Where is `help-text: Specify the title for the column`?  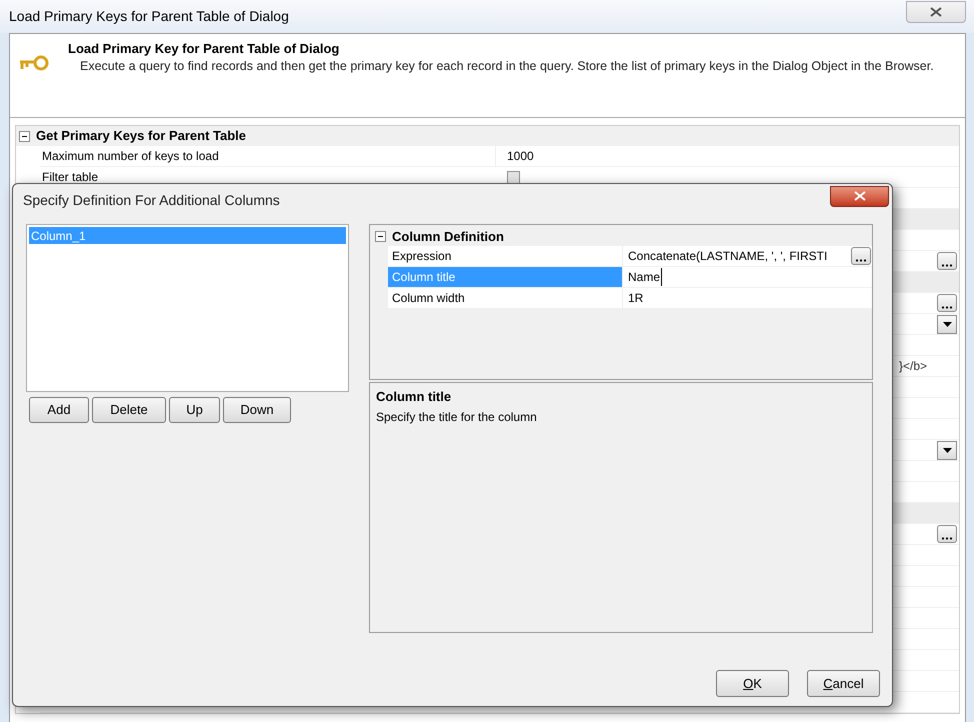 help-text: Specify the title for the column is located at coordinates (457, 417).